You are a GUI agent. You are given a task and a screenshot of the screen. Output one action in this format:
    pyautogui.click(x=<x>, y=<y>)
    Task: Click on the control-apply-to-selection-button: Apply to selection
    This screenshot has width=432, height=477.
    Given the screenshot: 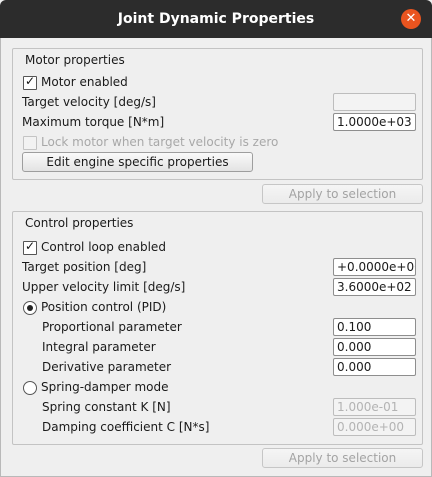 What is the action you would take?
    pyautogui.click(x=342, y=458)
    